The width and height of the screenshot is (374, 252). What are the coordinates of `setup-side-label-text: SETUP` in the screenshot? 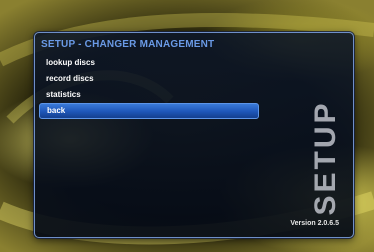 It's located at (325, 158).